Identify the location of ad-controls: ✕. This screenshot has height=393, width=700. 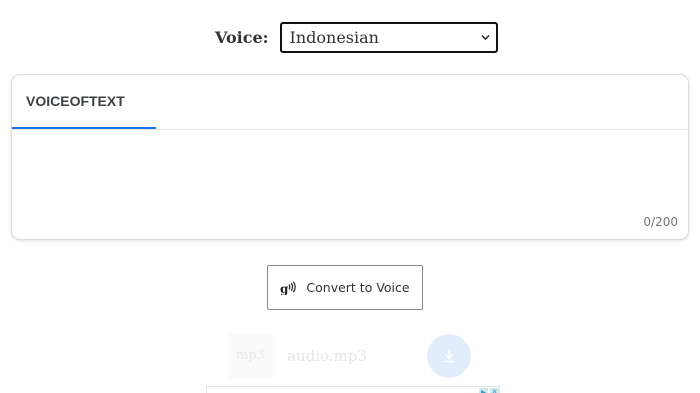
(488, 390).